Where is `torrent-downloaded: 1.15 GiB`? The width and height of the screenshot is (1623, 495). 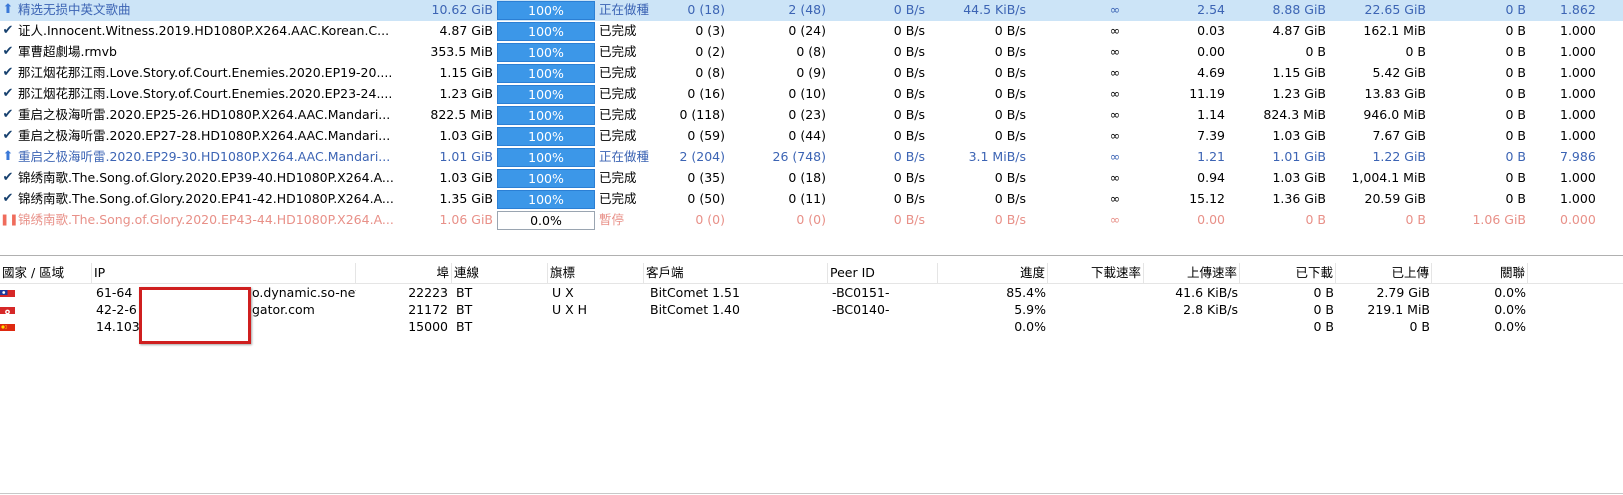 torrent-downloaded: 1.15 GiB is located at coordinates (1299, 72).